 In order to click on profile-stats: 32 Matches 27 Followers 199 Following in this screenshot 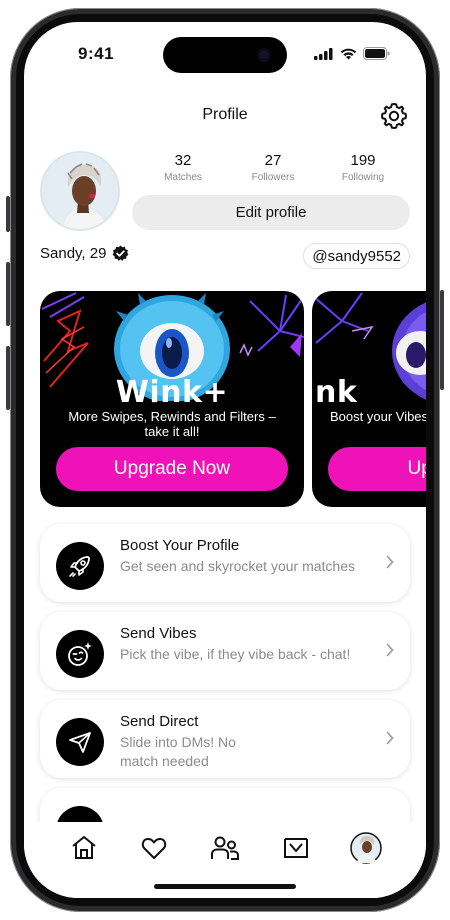, I will do `click(273, 167)`.